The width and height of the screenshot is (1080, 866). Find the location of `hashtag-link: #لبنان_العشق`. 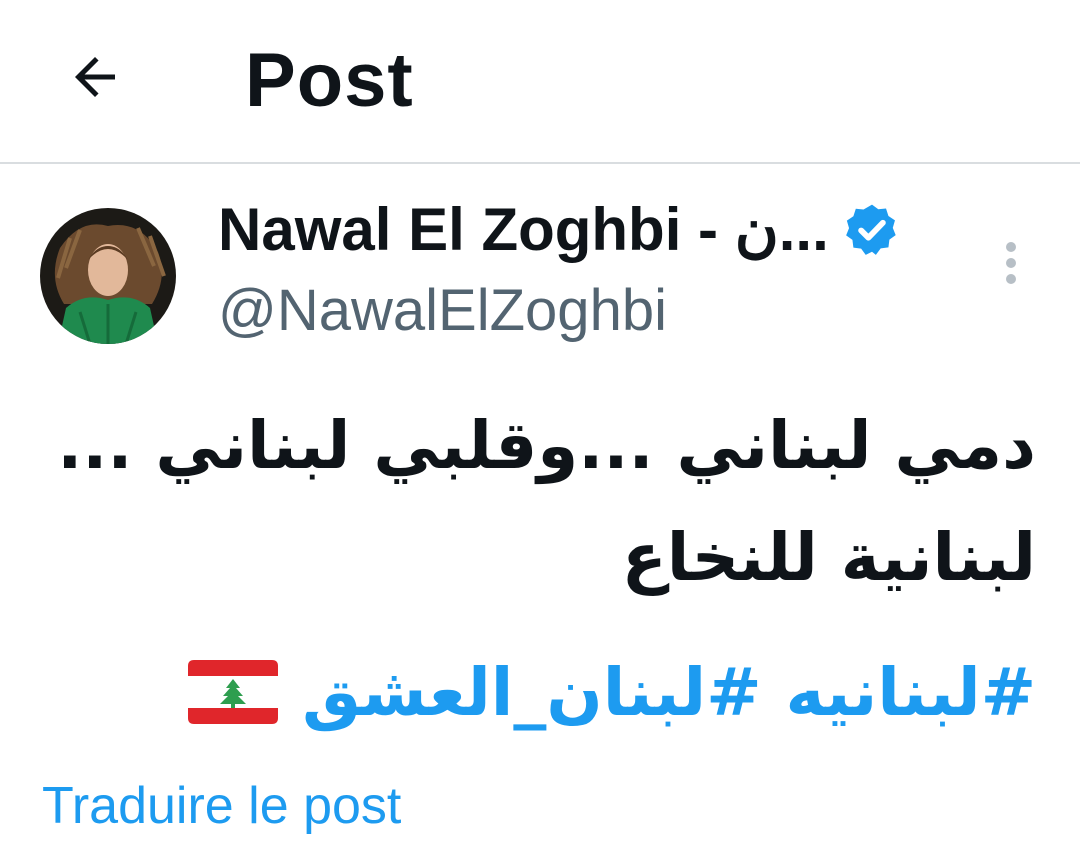

hashtag-link: #لبنان_العشق is located at coordinates (531, 692).